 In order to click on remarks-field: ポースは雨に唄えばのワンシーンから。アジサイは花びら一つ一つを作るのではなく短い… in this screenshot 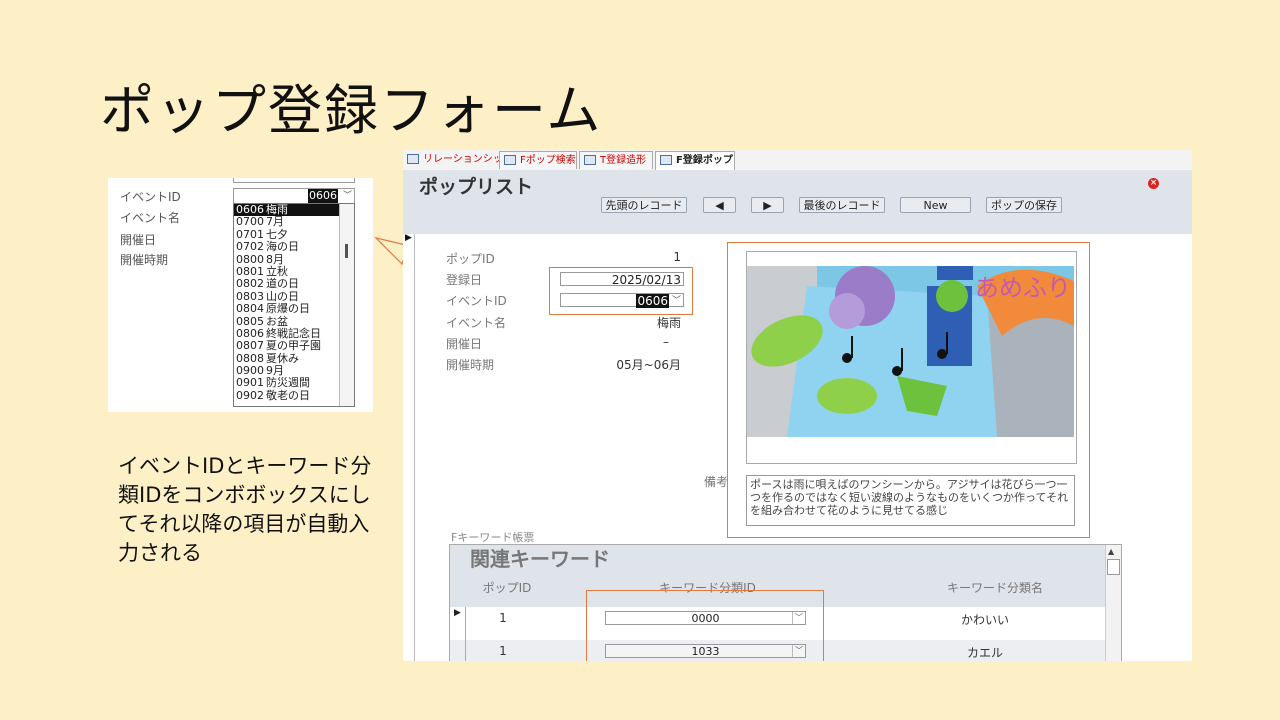, I will do `click(910, 500)`.